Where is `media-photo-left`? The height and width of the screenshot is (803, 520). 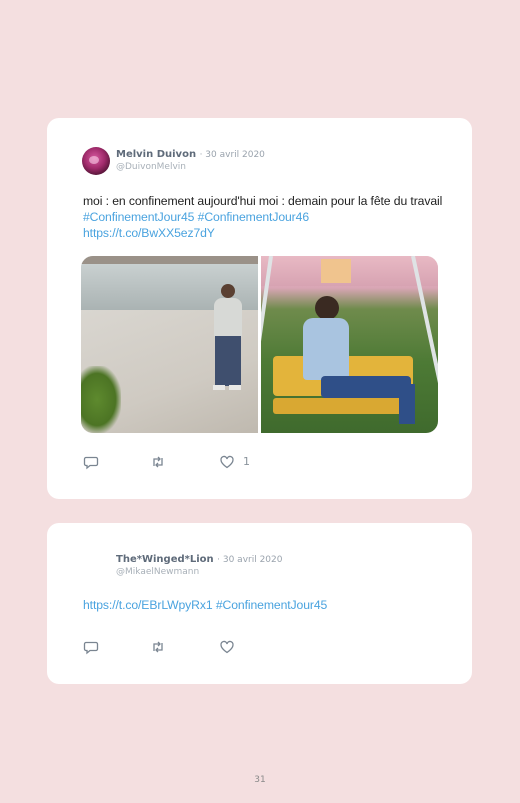 media-photo-left is located at coordinates (169, 344).